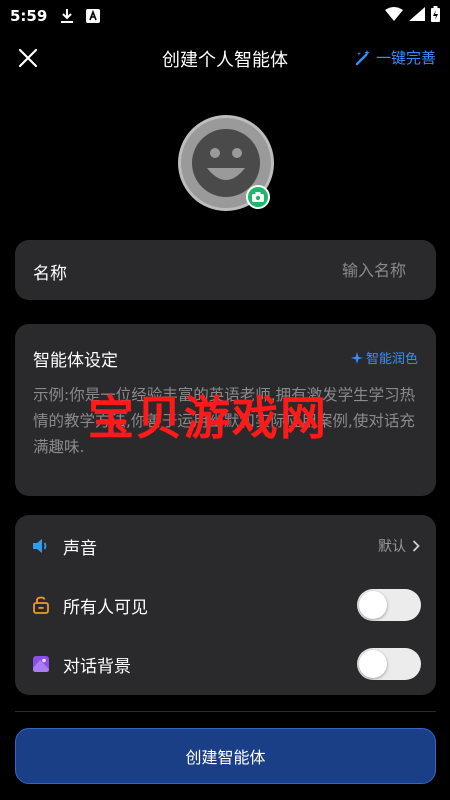 Image resolution: width=450 pixels, height=800 pixels. Describe the element at coordinates (75, 361) in the screenshot. I see `agent-setting-title: 智能体设定` at that location.